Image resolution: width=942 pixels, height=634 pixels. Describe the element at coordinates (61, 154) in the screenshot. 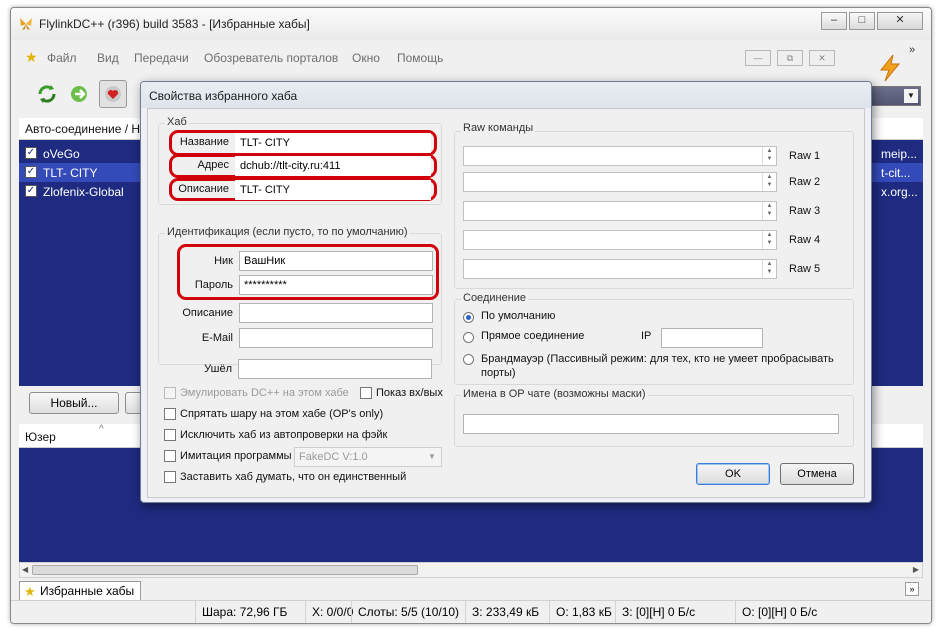

I see `hub-name: oVeGo` at that location.